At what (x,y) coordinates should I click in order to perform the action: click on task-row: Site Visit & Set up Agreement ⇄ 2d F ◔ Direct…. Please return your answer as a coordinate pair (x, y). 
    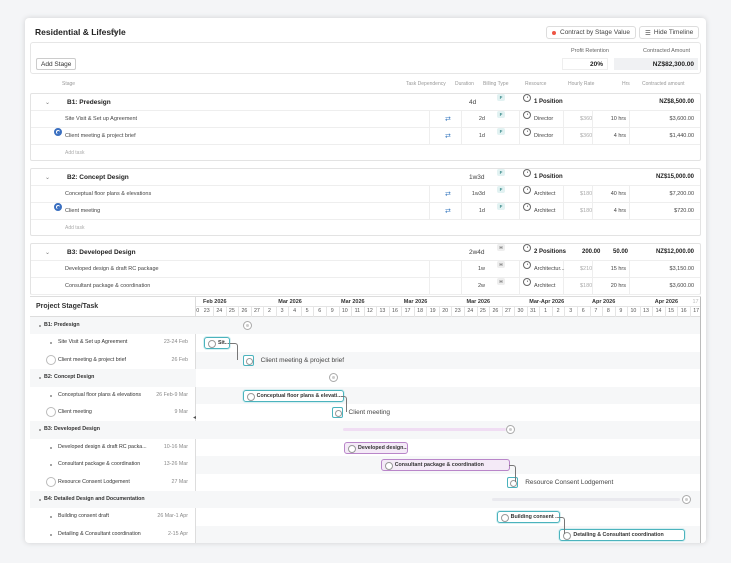
    Looking at the image, I should click on (365, 119).